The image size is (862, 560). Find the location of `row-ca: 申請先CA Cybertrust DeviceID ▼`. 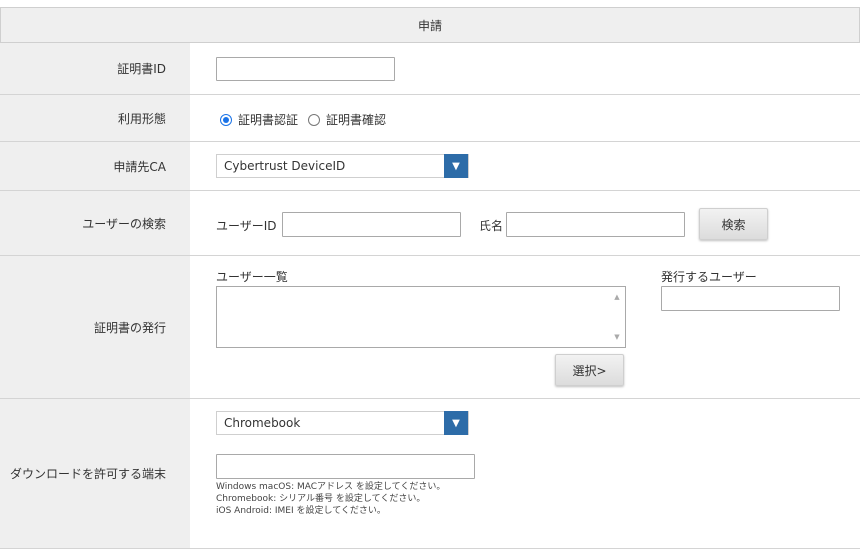

row-ca: 申請先CA Cybertrust DeviceID ▼ is located at coordinates (430, 166).